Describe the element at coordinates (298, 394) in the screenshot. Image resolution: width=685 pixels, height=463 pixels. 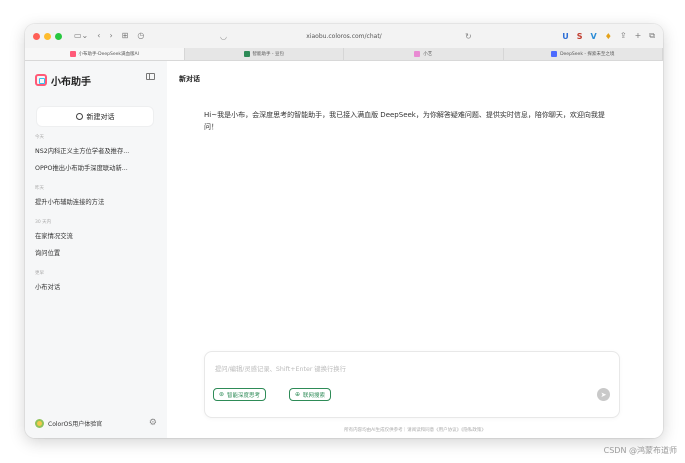
I see `globe-icon: ⊕` at that location.